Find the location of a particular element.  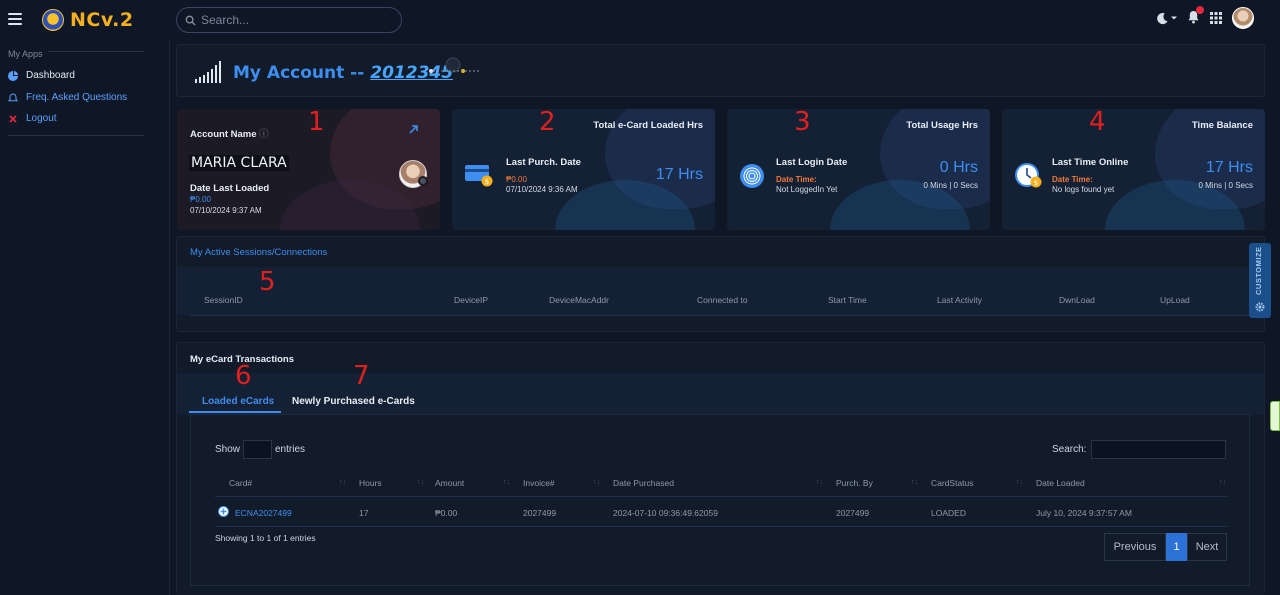

info-icon: ⓘ is located at coordinates (264, 134).